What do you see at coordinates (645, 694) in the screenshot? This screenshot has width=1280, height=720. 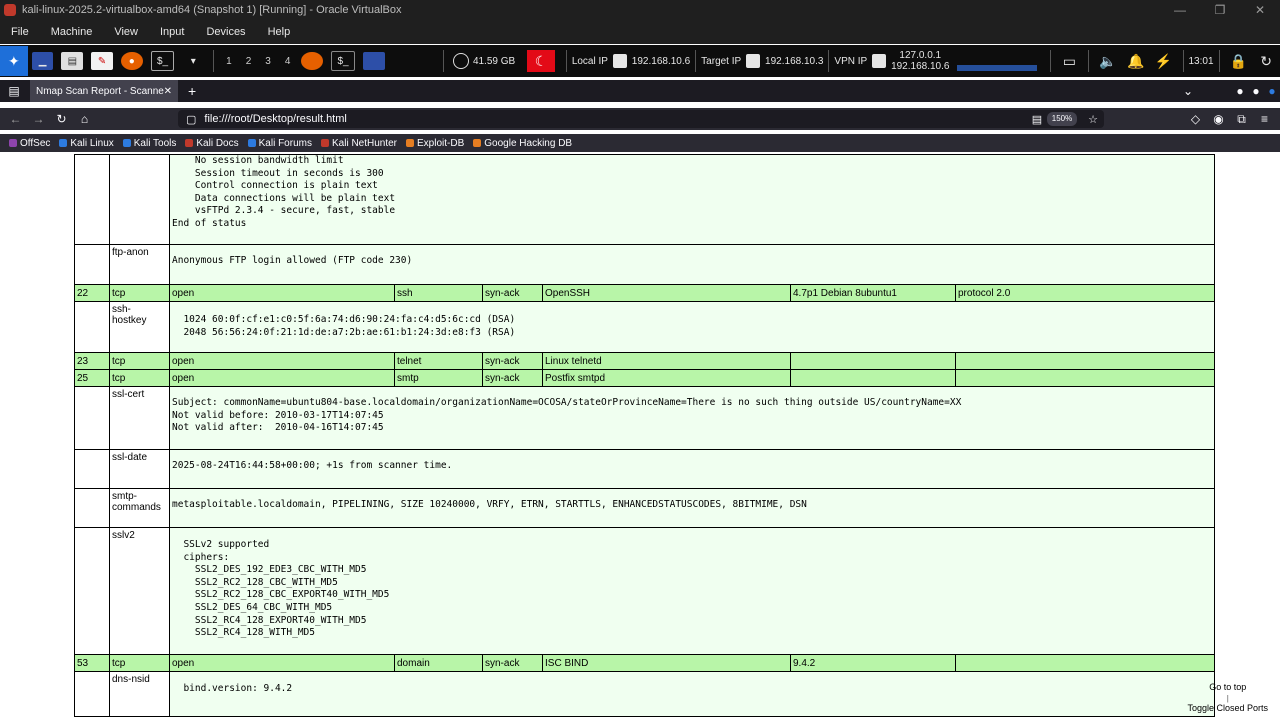 I see `script-row-dns-nsid: dns-nsid bind.version: 9.4.2` at bounding box center [645, 694].